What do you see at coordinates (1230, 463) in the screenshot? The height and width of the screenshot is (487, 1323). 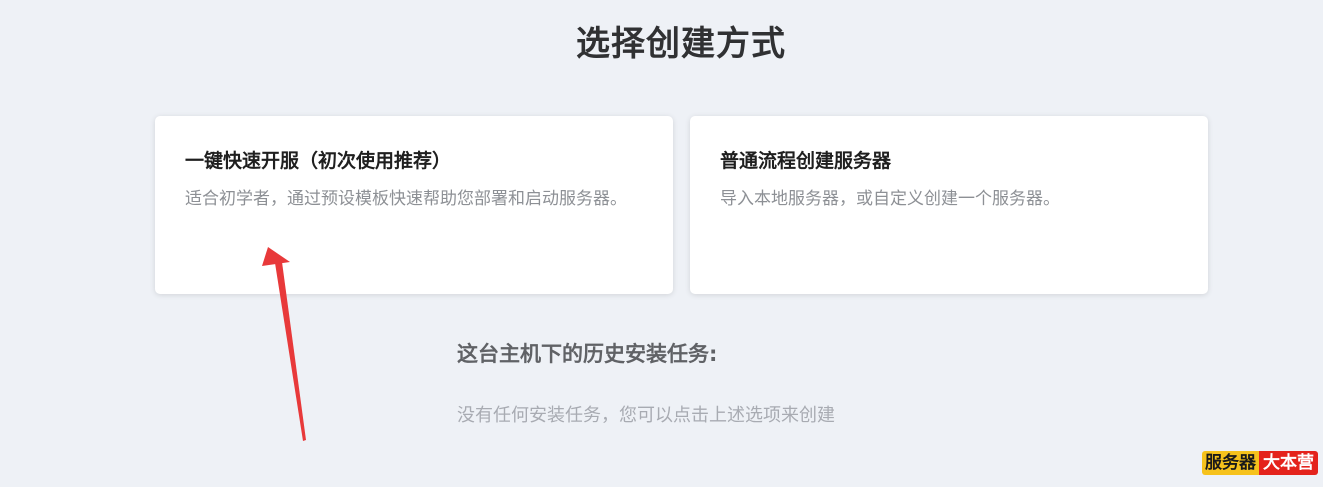 I see `watermark-left: 服务器` at bounding box center [1230, 463].